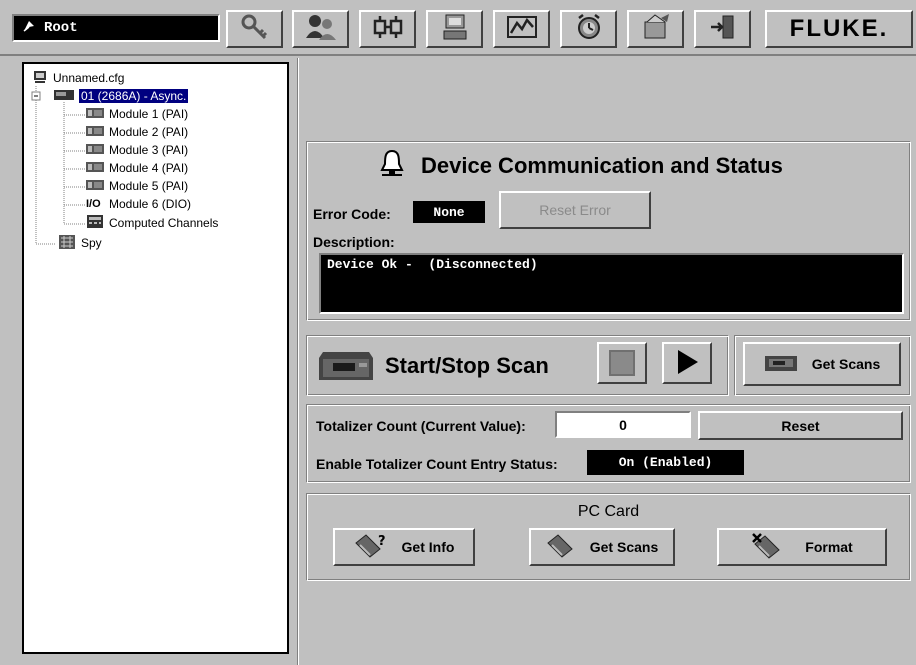 This screenshot has height=665, width=916. I want to click on export-button, so click(655, 29).